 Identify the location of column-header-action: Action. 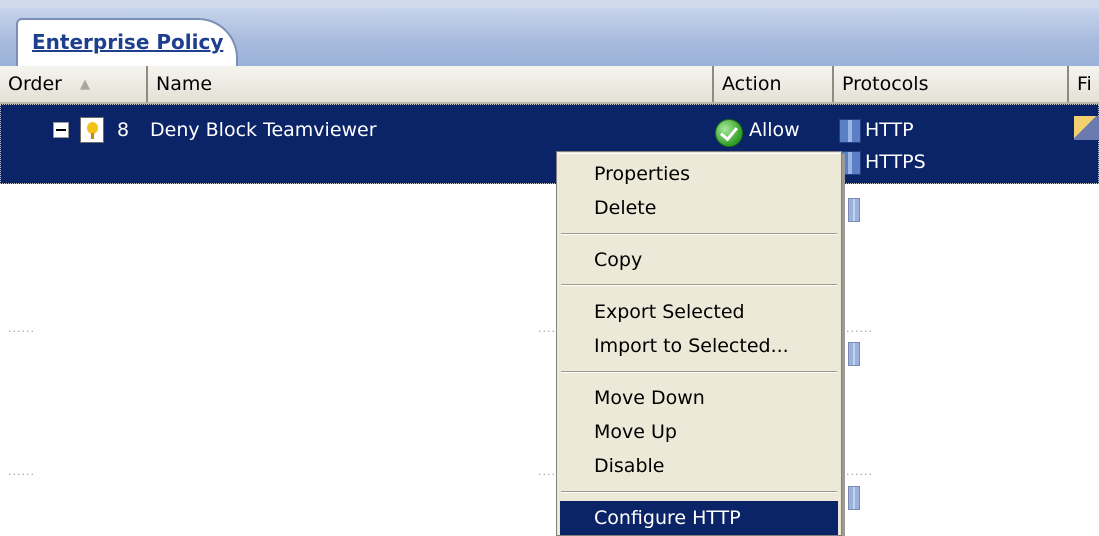
(774, 84).